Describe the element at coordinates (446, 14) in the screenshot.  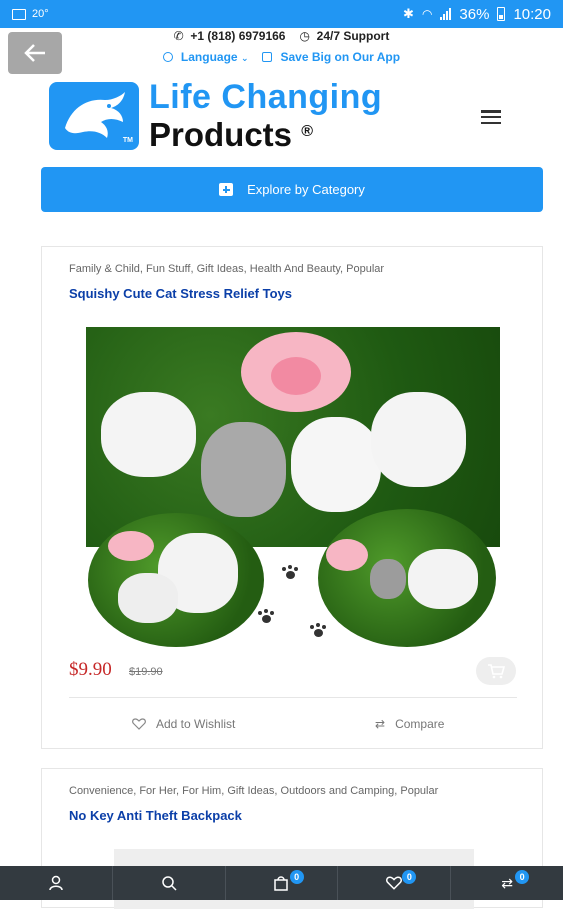
I see `signal-icon` at that location.